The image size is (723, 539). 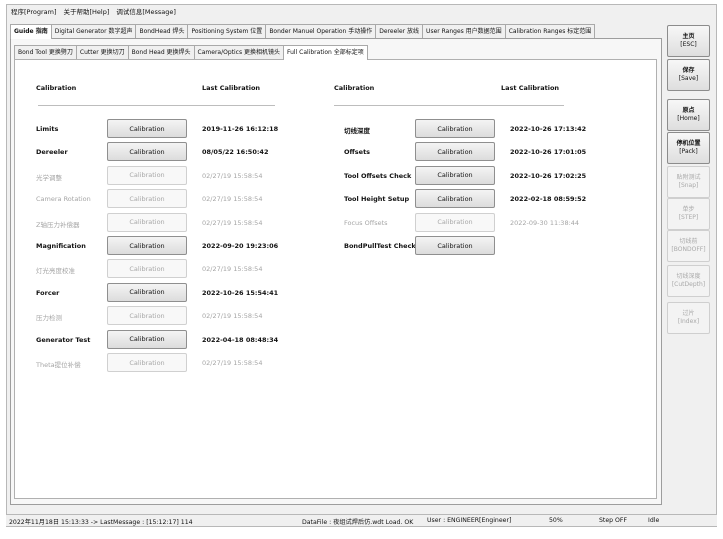 I want to click on sidebar-button-label: 保存, so click(x=688, y=70).